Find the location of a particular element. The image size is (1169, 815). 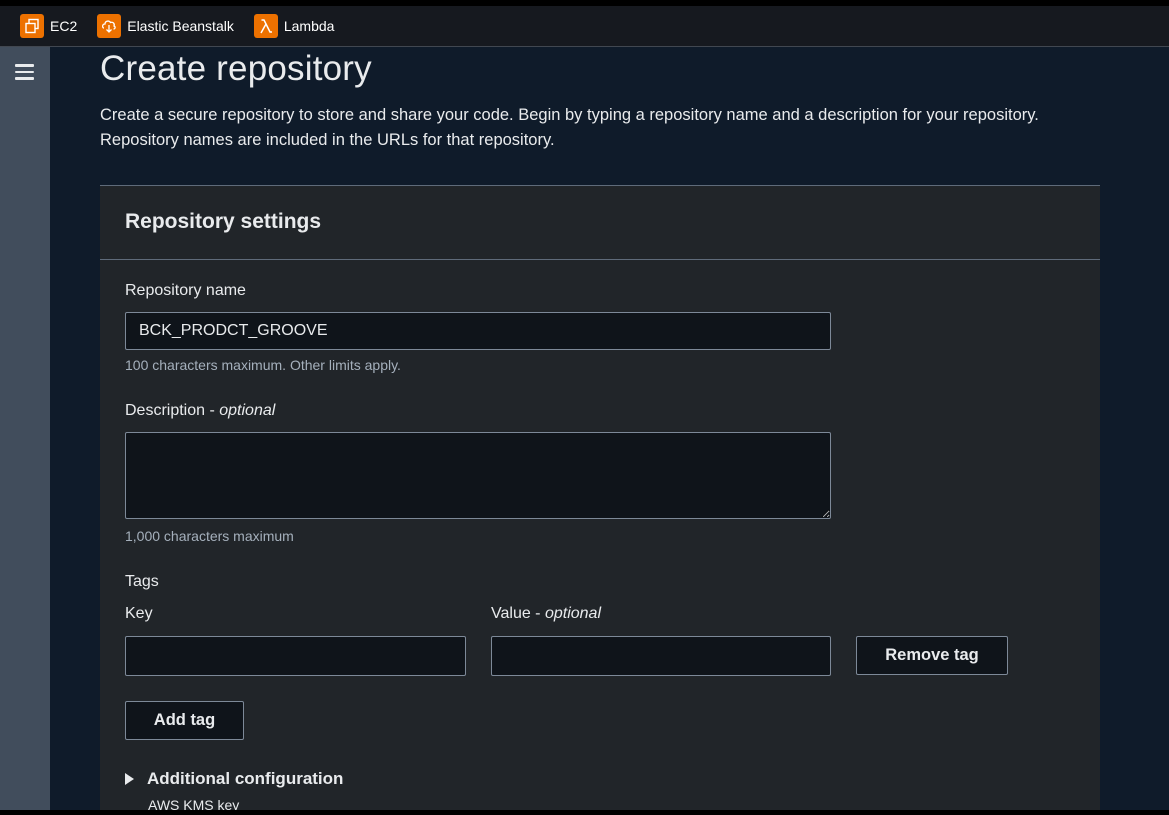

repository-name-label: Repository name is located at coordinates (185, 290).